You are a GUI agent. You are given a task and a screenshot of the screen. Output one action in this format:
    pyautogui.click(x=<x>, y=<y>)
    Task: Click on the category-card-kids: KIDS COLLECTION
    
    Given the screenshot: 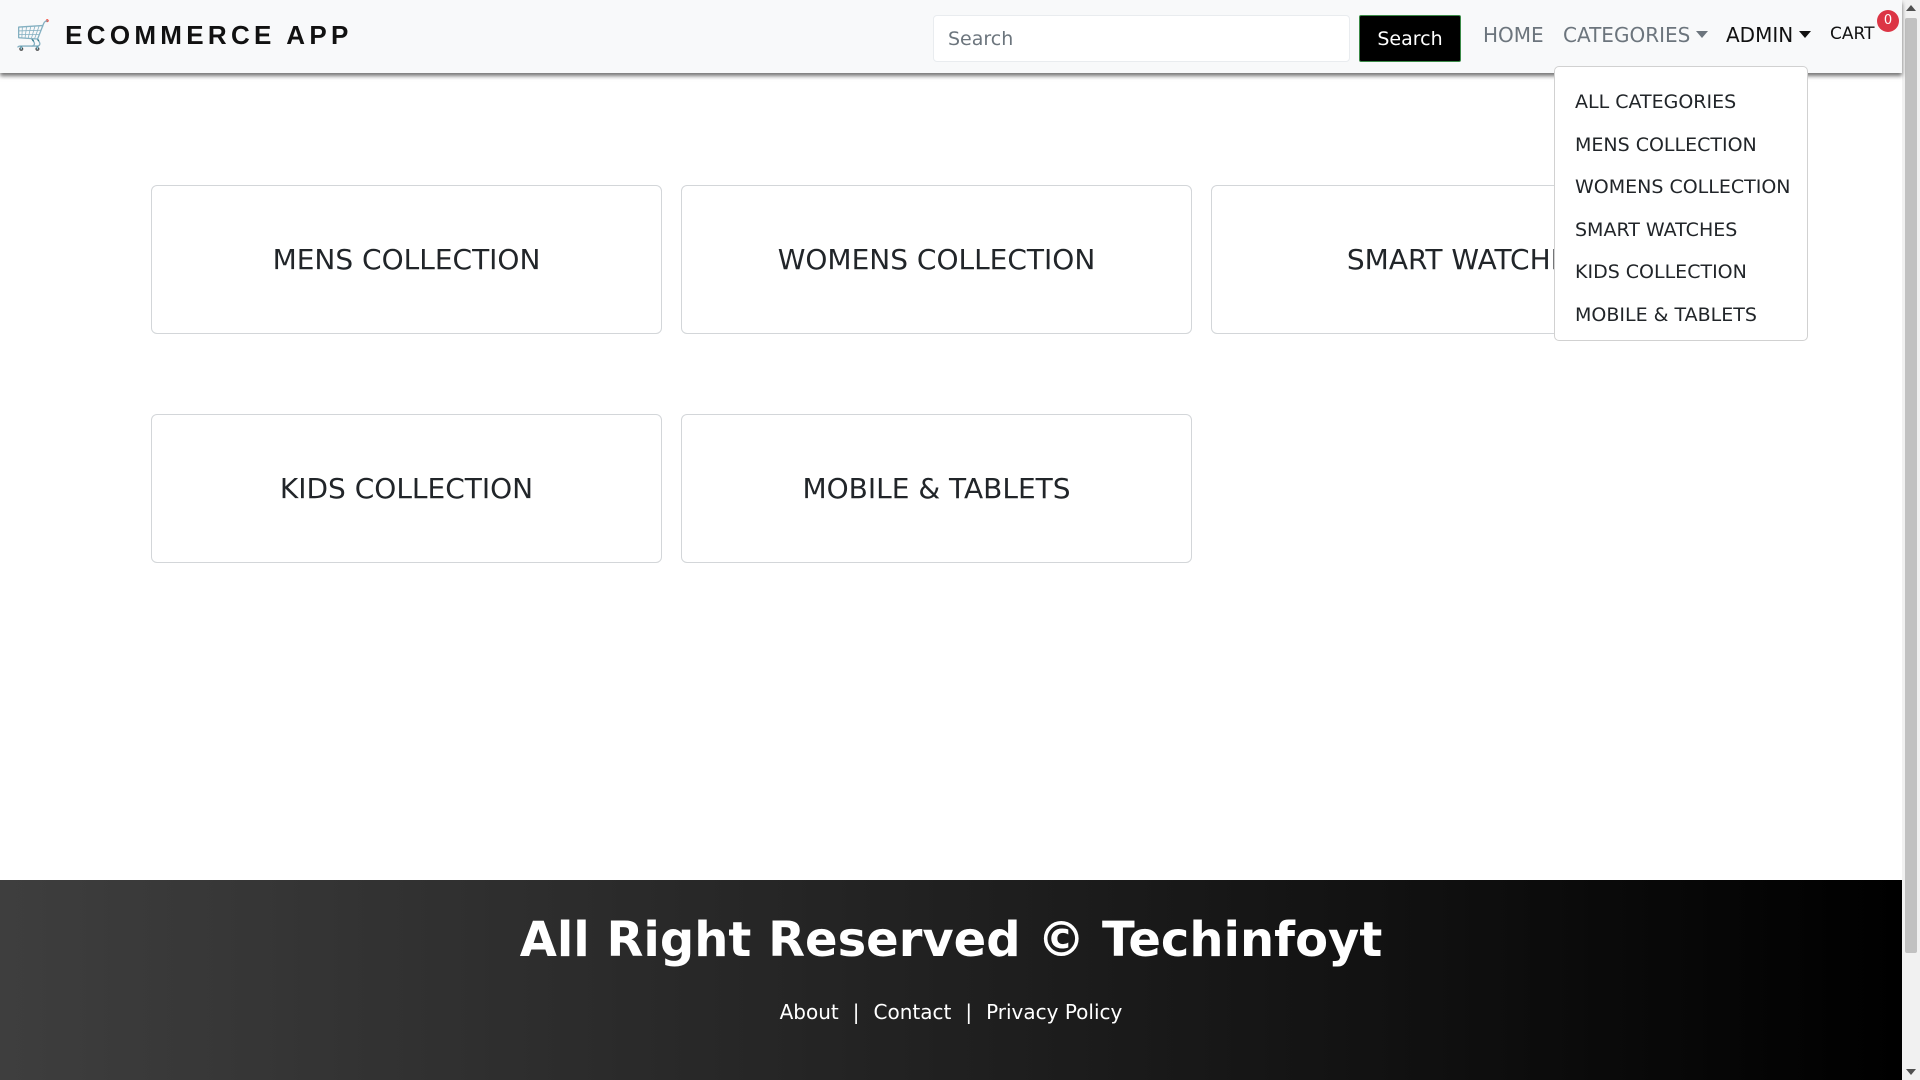 What is the action you would take?
    pyautogui.click(x=406, y=488)
    